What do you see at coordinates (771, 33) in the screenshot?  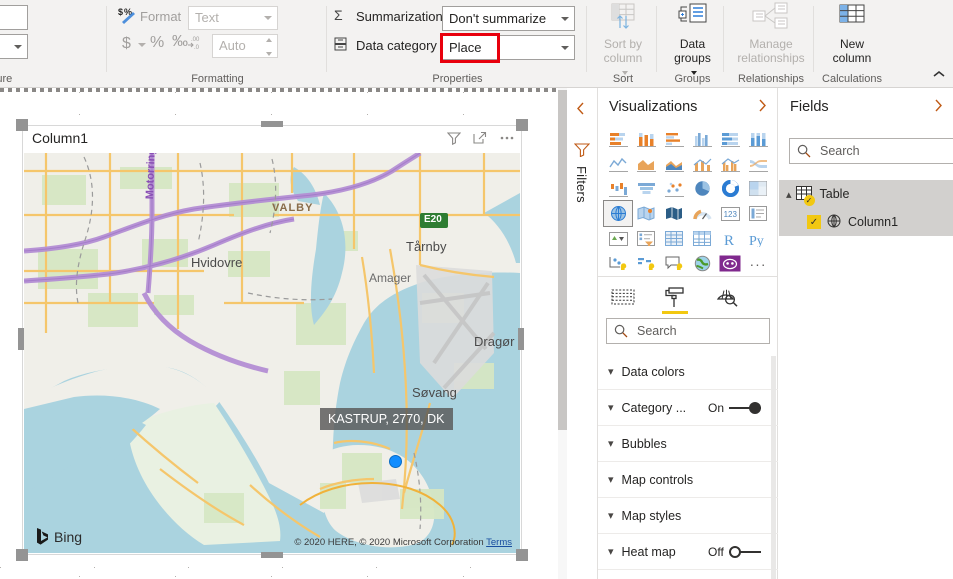 I see `manage-relationships-button: Manage relationships` at bounding box center [771, 33].